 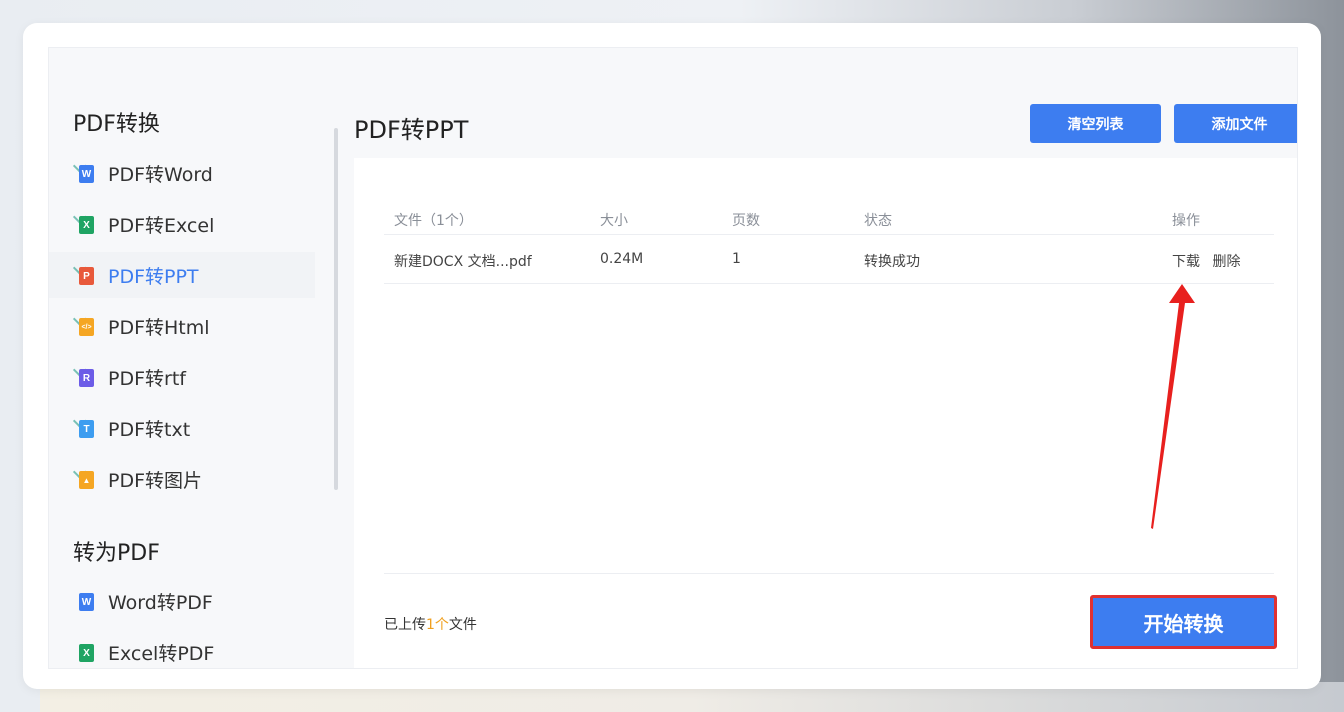 I want to click on annotation-arrow, so click(x=1173, y=406).